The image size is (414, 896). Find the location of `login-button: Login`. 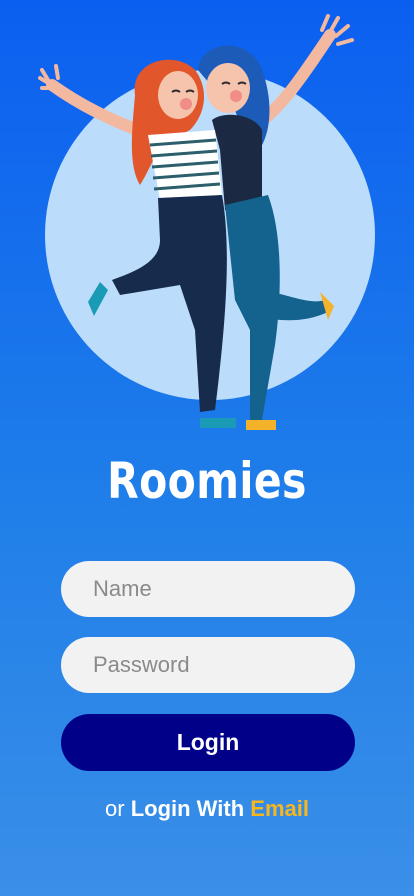

login-button: Login is located at coordinates (208, 742).